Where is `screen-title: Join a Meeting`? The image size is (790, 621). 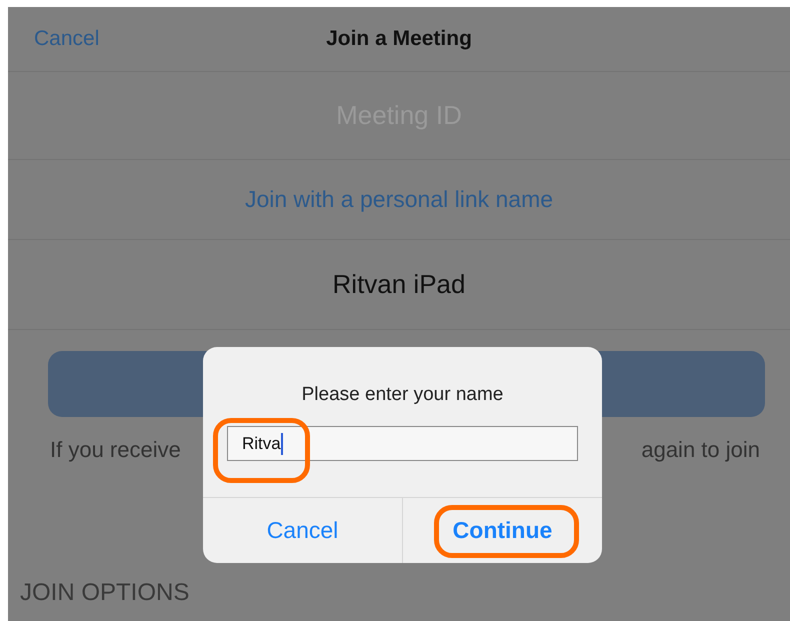 screen-title: Join a Meeting is located at coordinates (399, 39).